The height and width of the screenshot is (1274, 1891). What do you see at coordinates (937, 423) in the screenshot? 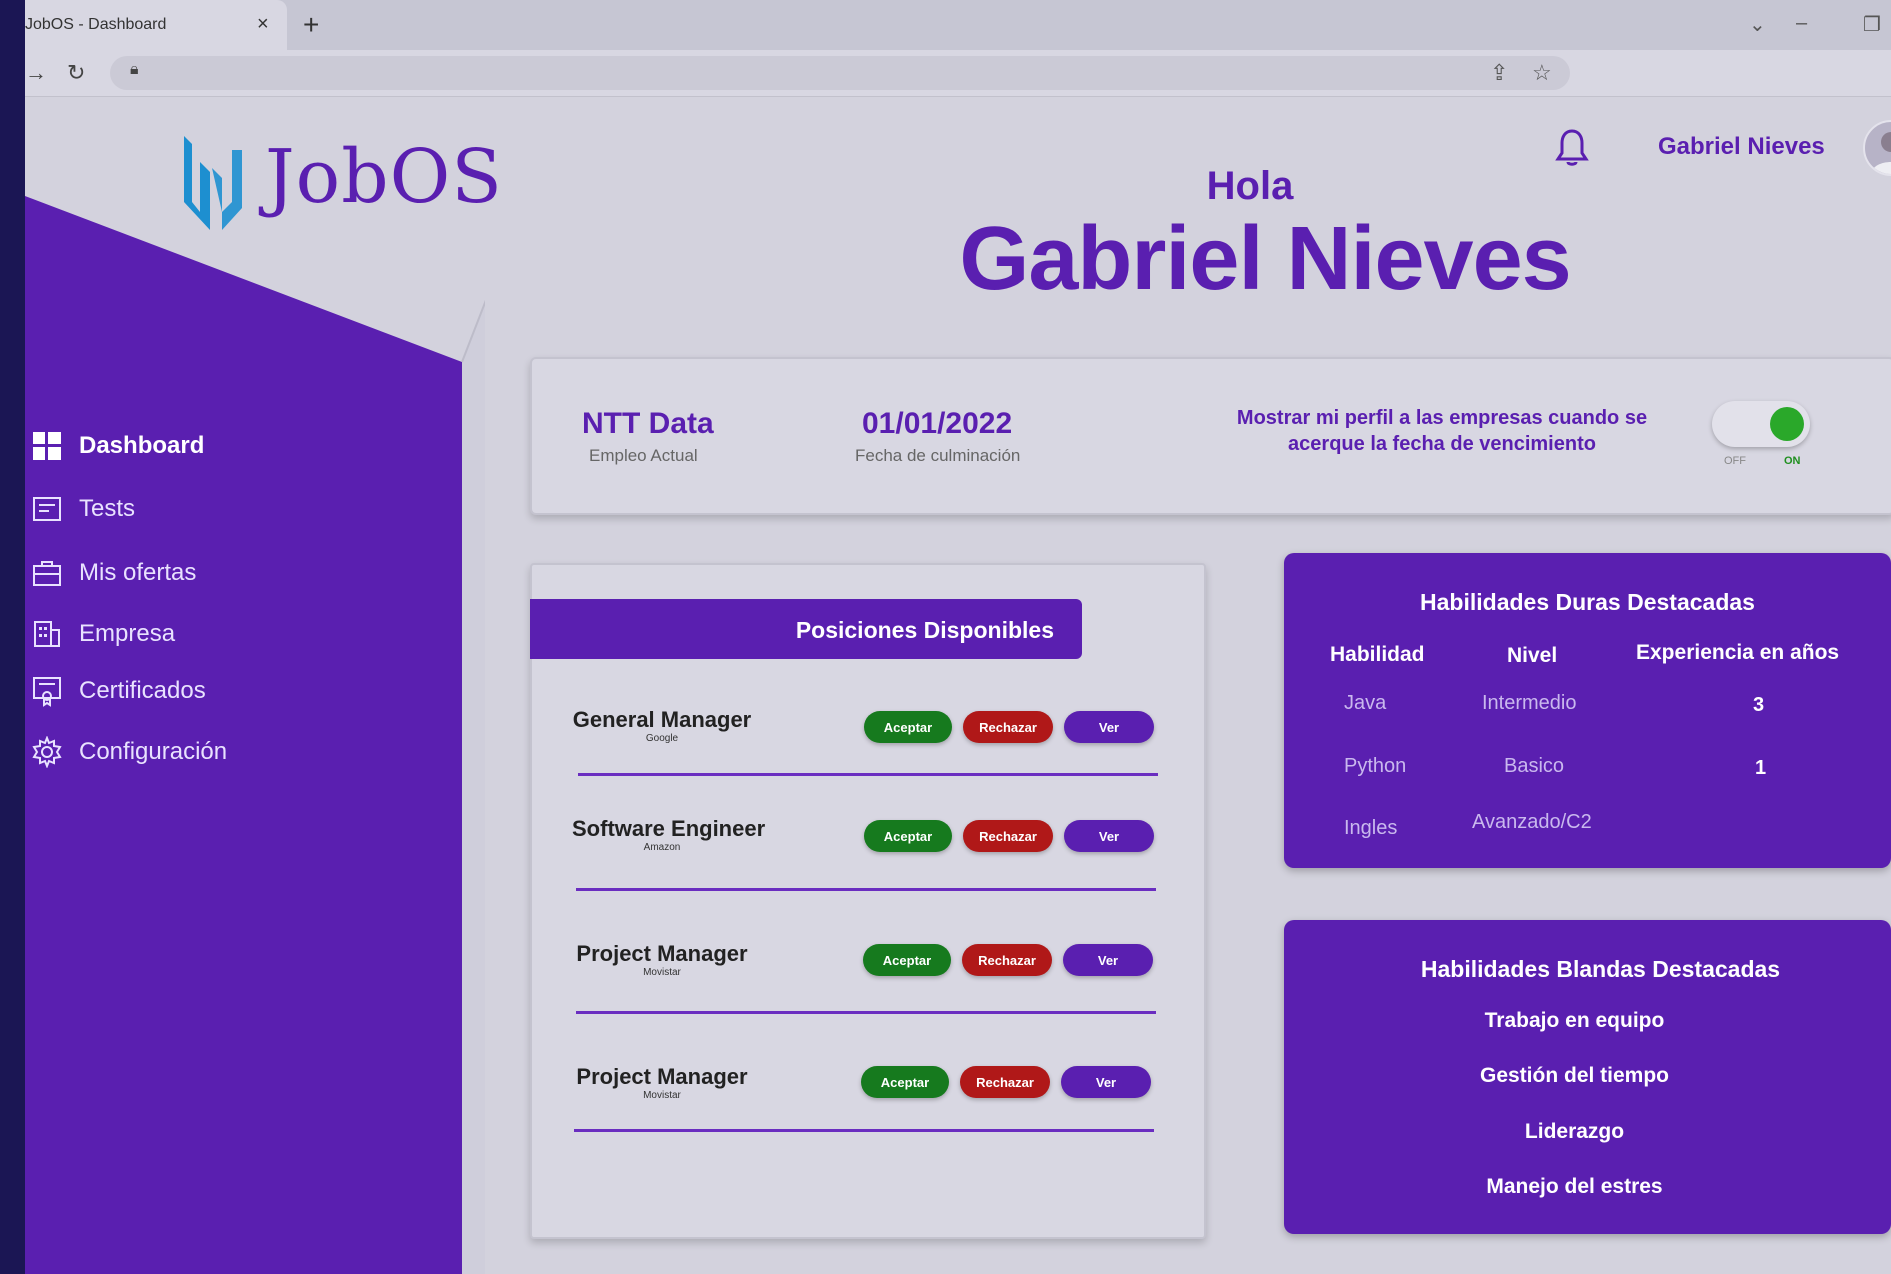
I see `end-date: 01/01/2022` at bounding box center [937, 423].